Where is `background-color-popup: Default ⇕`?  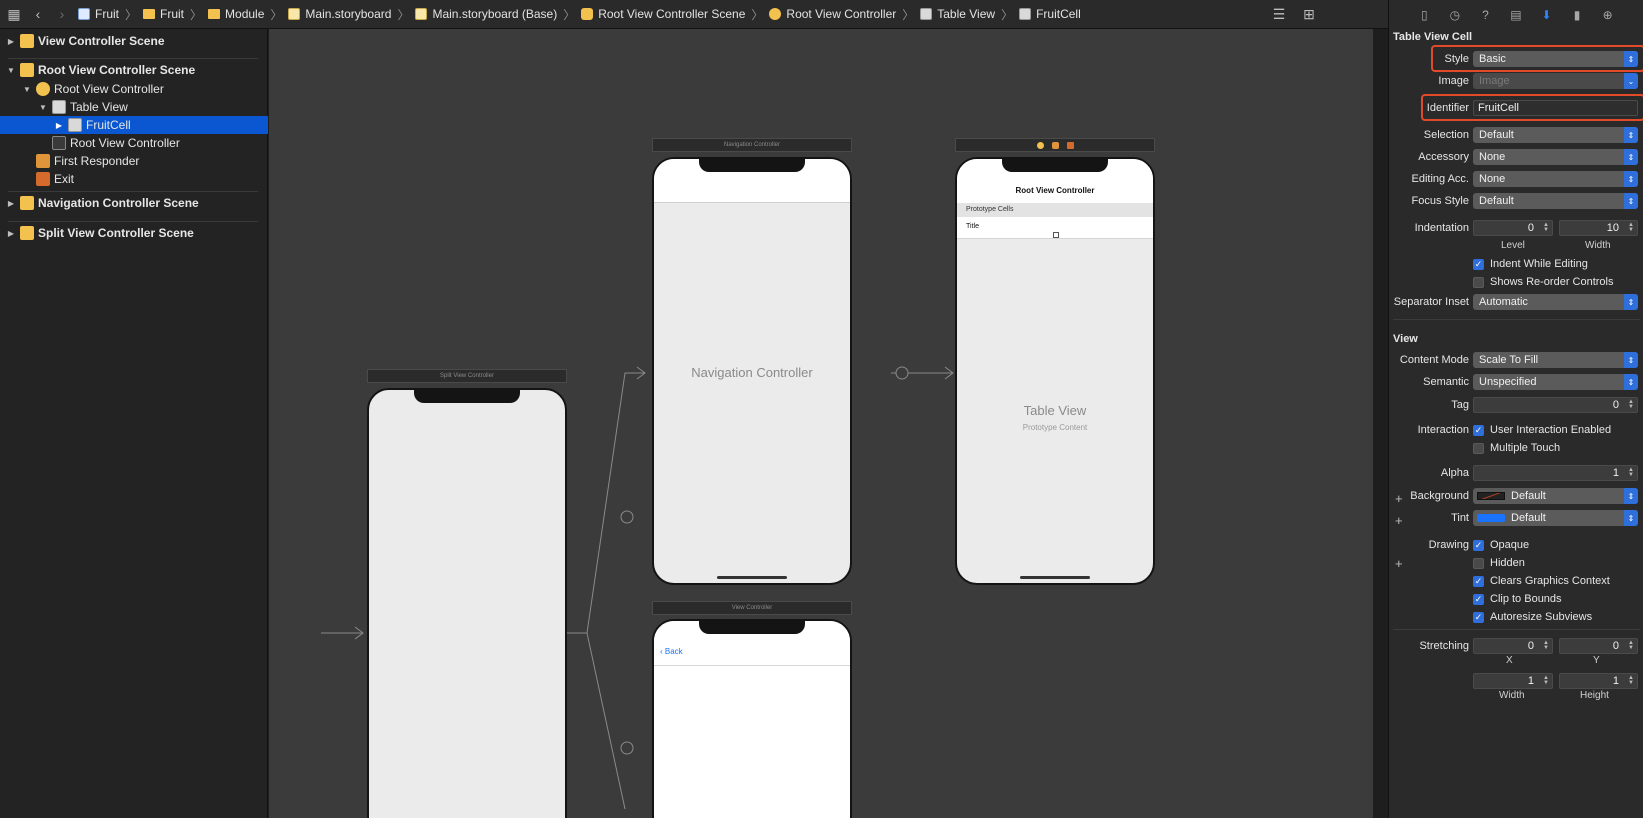 background-color-popup: Default ⇕ is located at coordinates (1555, 496).